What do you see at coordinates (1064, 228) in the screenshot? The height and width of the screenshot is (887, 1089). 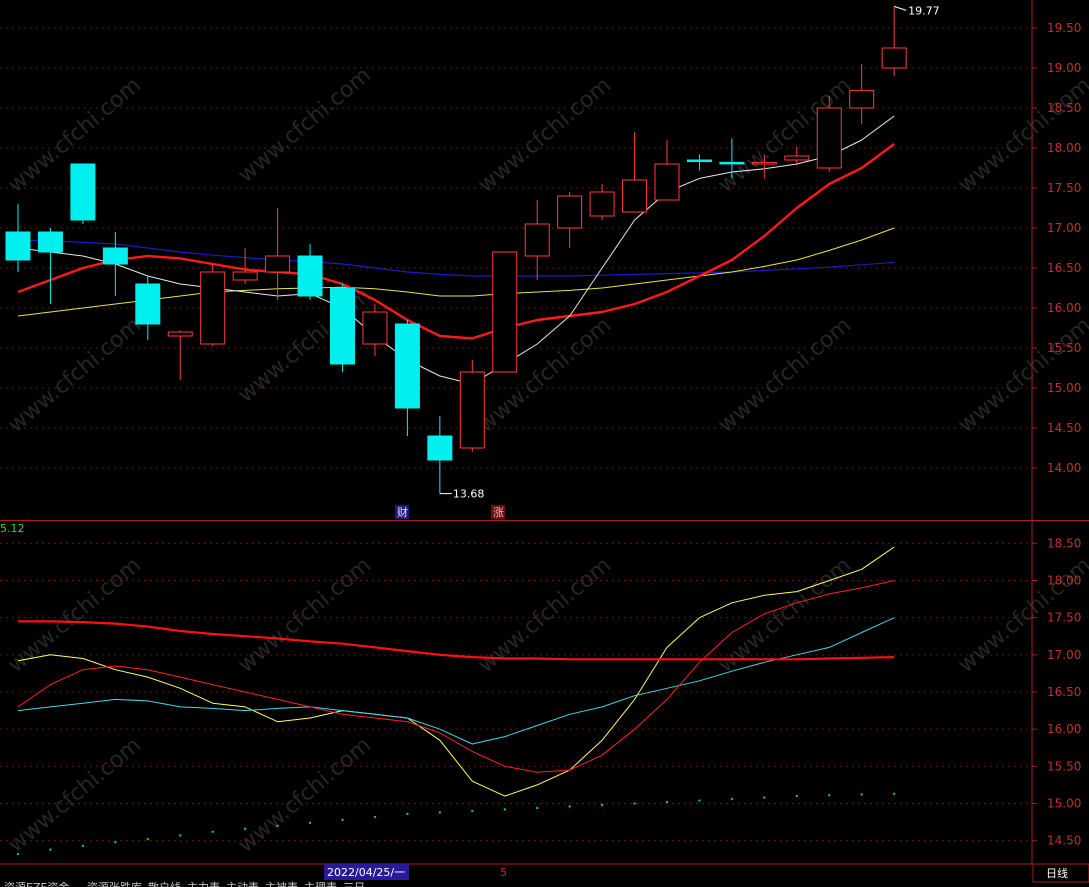 I see `axis-tick-label: 17.00` at bounding box center [1064, 228].